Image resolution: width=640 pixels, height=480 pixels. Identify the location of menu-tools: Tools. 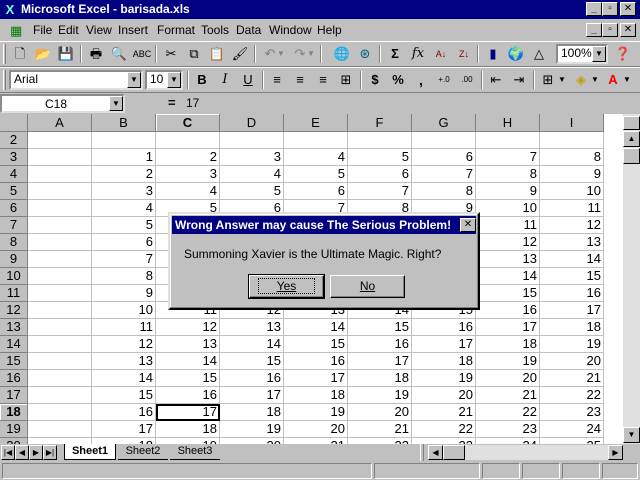
(215, 30).